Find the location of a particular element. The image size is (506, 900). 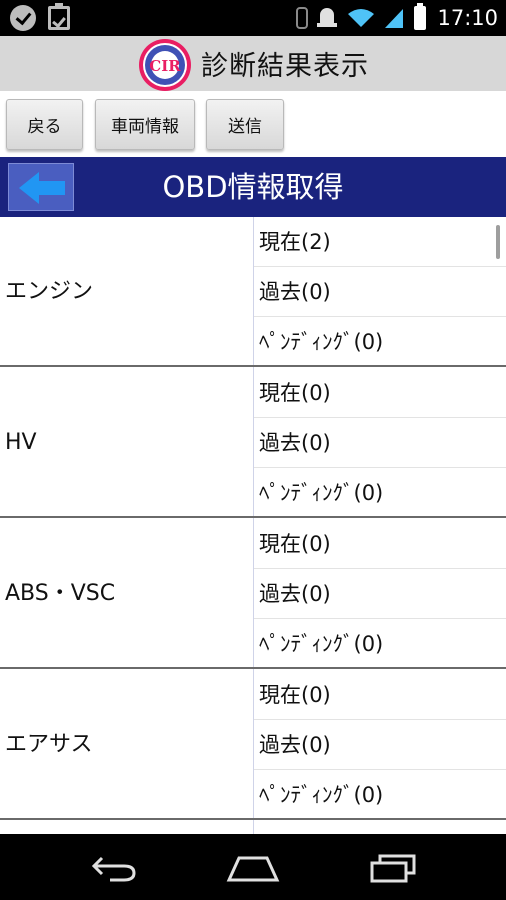

cir-logo: CIR is located at coordinates (165, 64).